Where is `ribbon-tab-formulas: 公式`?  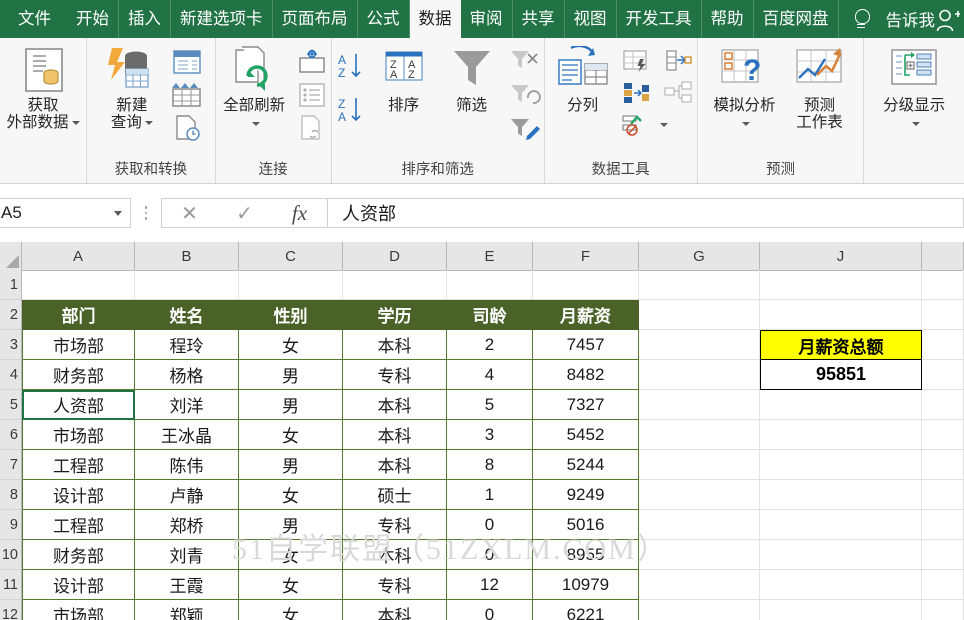 ribbon-tab-formulas: 公式 is located at coordinates (384, 19).